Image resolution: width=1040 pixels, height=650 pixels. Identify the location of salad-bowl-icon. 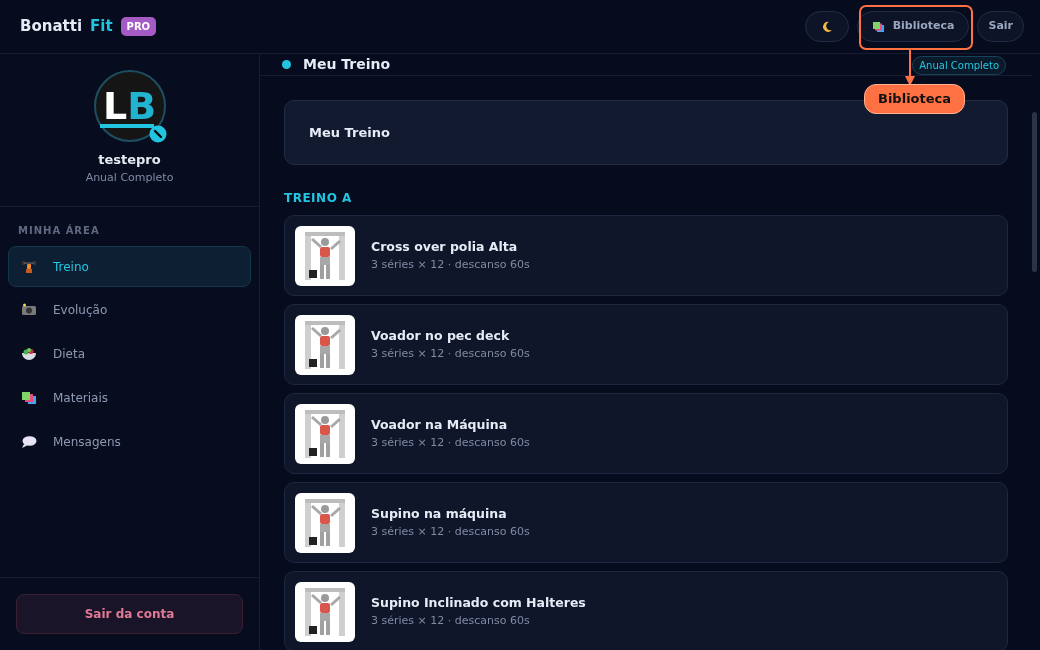
(29, 353).